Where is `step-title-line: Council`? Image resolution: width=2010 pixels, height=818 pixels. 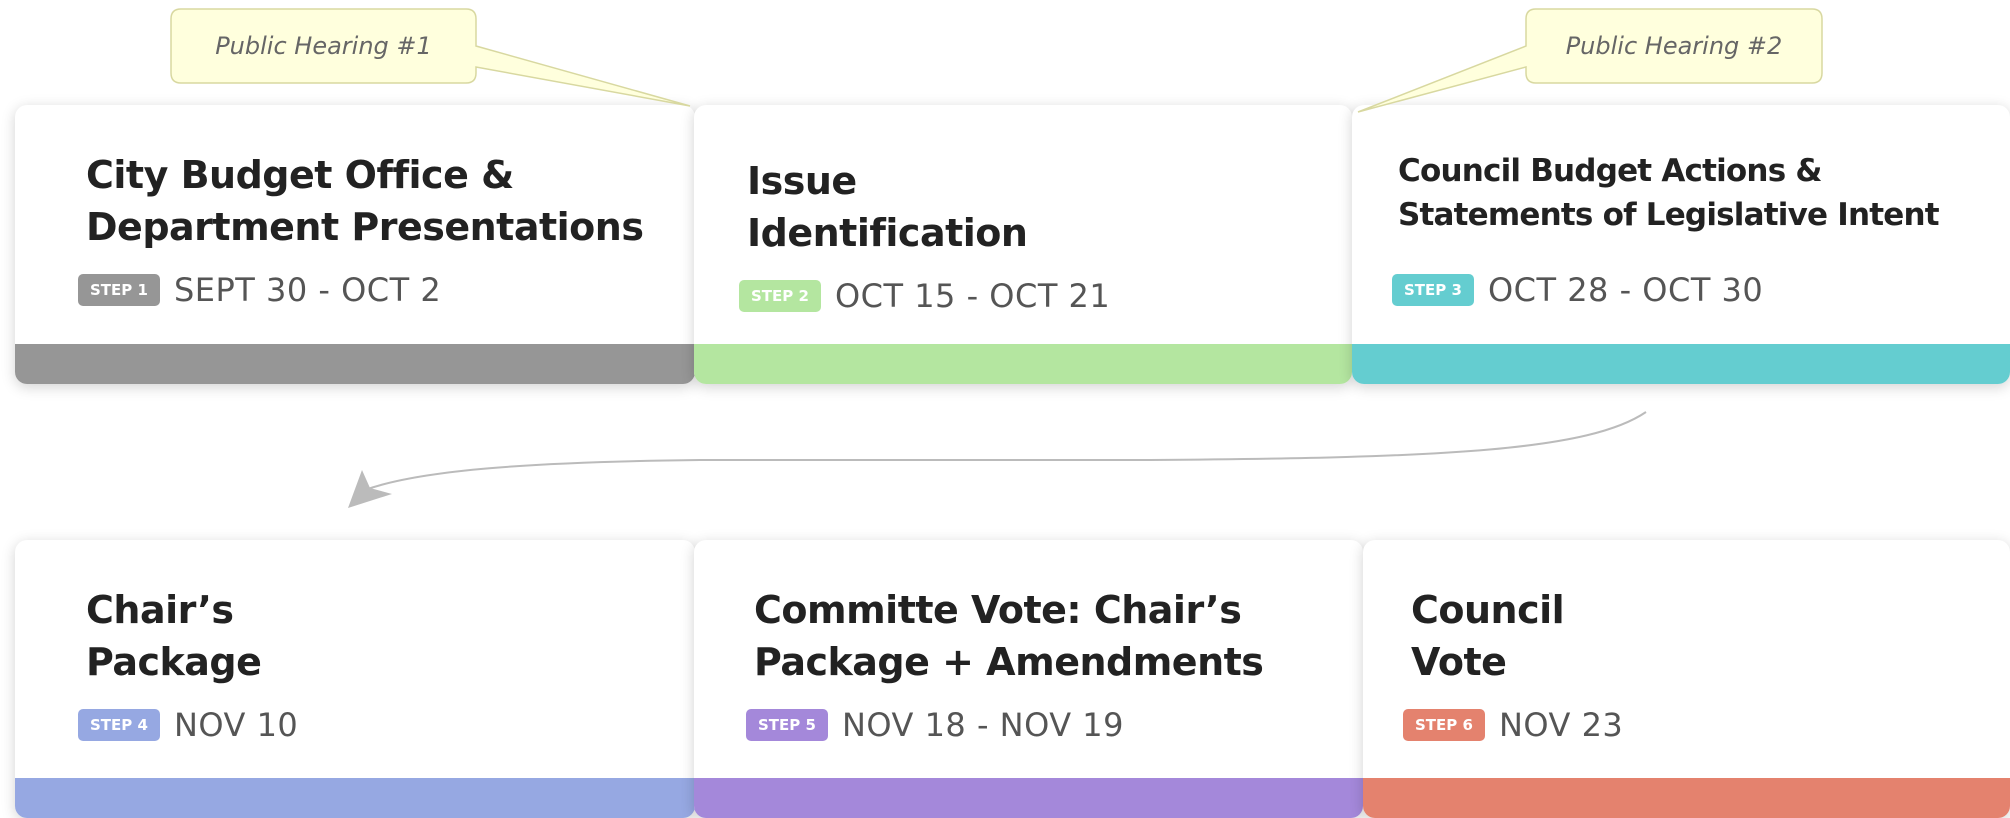 step-title-line: Council is located at coordinates (1488, 610).